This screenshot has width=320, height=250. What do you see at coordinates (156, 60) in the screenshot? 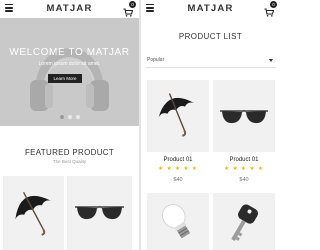
I see `sort-selected-value: Popular` at bounding box center [156, 60].